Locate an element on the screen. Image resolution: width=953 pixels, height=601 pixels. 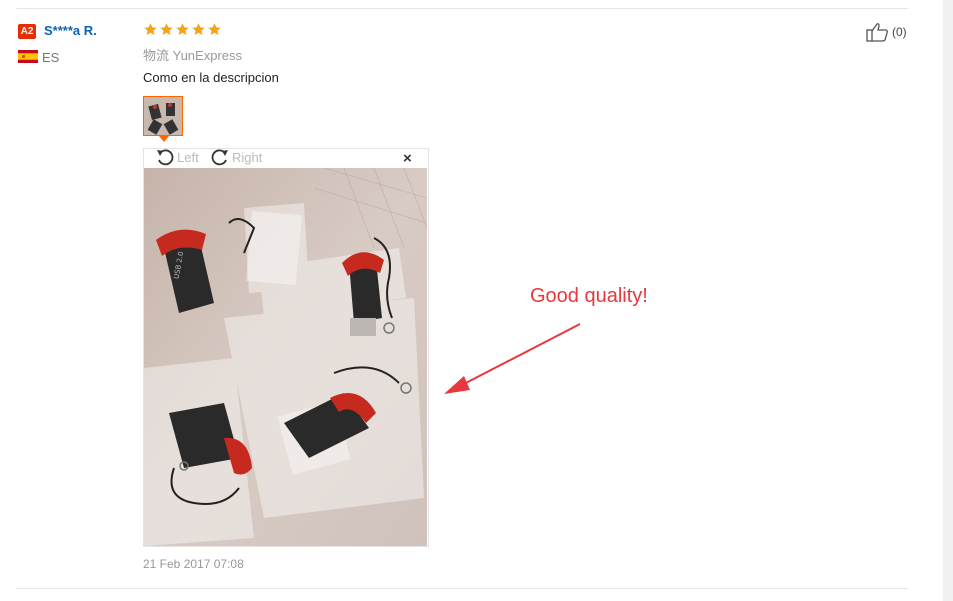
bottom-divider is located at coordinates (462, 588).